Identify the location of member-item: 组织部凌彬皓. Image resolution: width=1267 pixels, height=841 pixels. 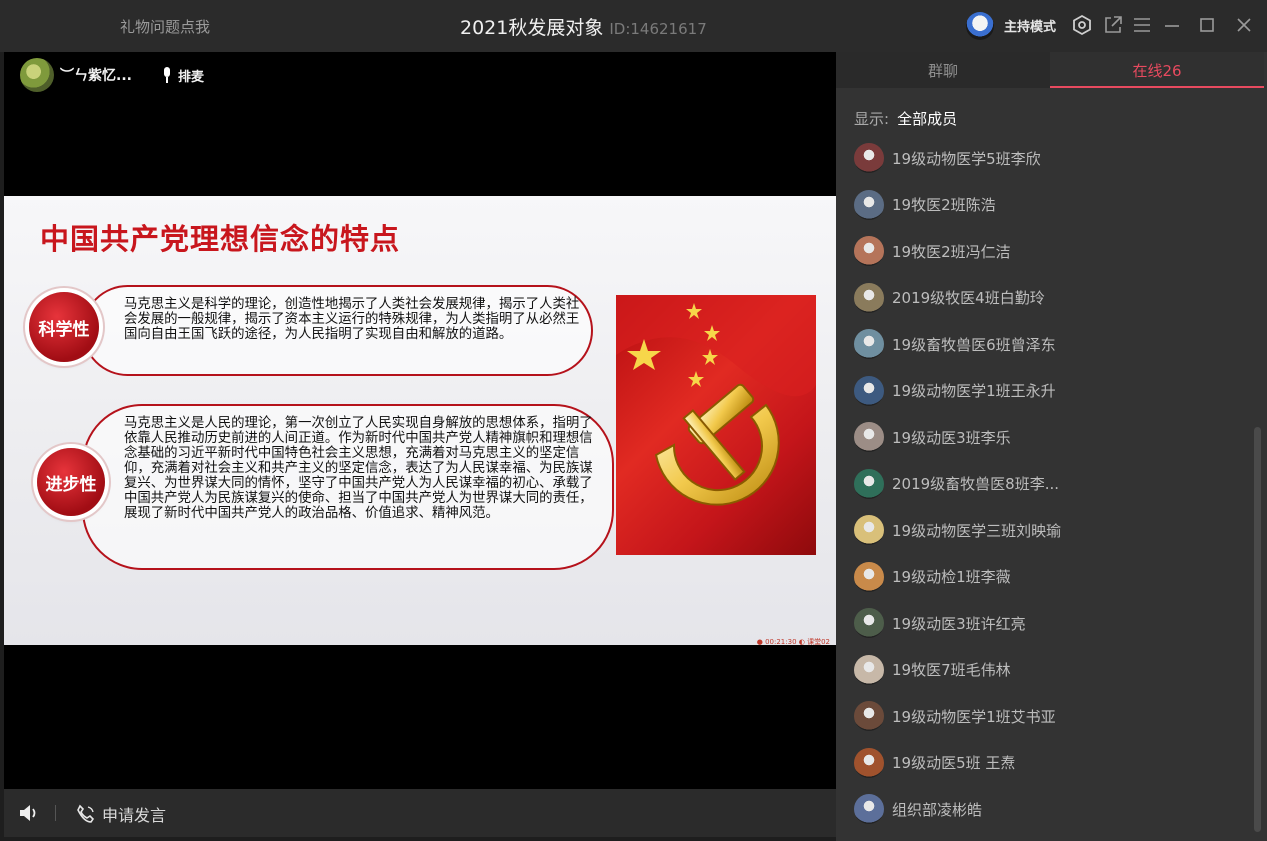
(918, 809).